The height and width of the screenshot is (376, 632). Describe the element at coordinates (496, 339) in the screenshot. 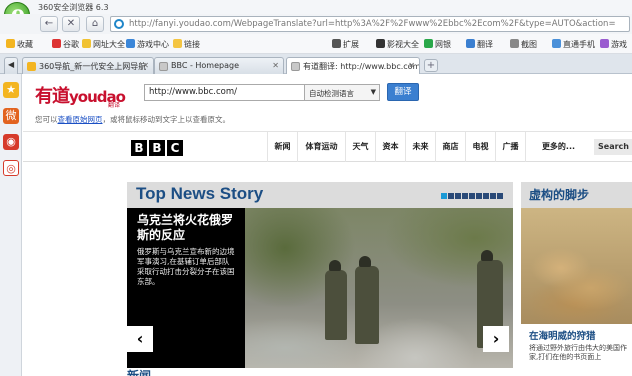

I see `next-story-button: ›` at that location.